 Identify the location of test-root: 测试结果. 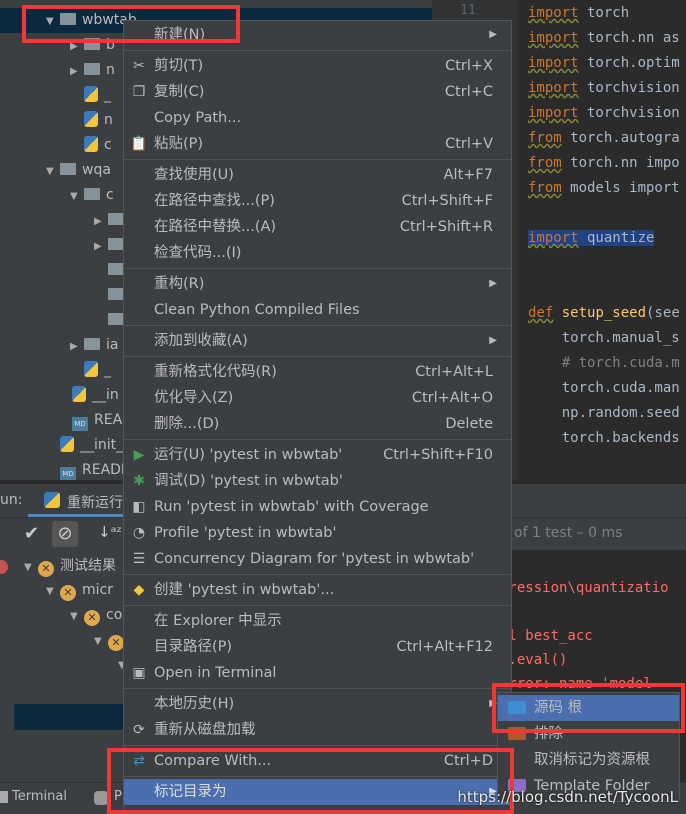
(88, 566).